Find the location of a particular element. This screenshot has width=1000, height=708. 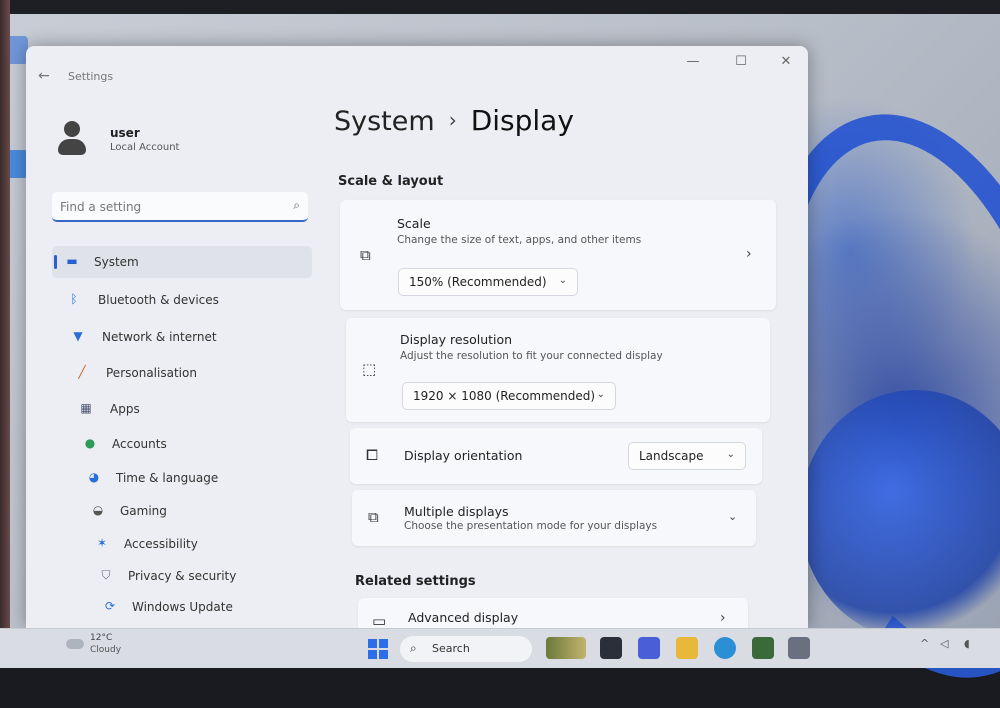

sidebar-item-accessibility: ✶ Accessibility is located at coordinates (182, 544).